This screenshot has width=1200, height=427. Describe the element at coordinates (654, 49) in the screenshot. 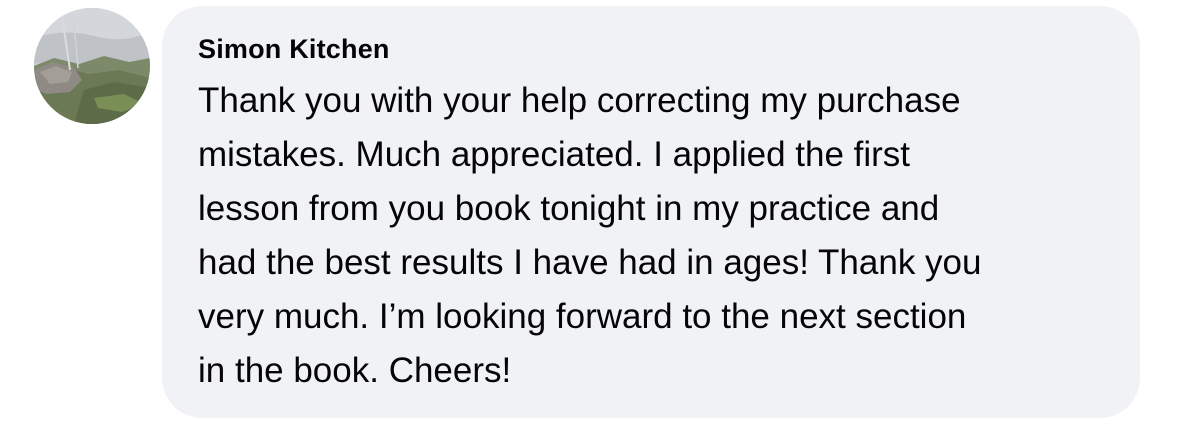

I see `comment-author-name: Simon Kitchen` at that location.